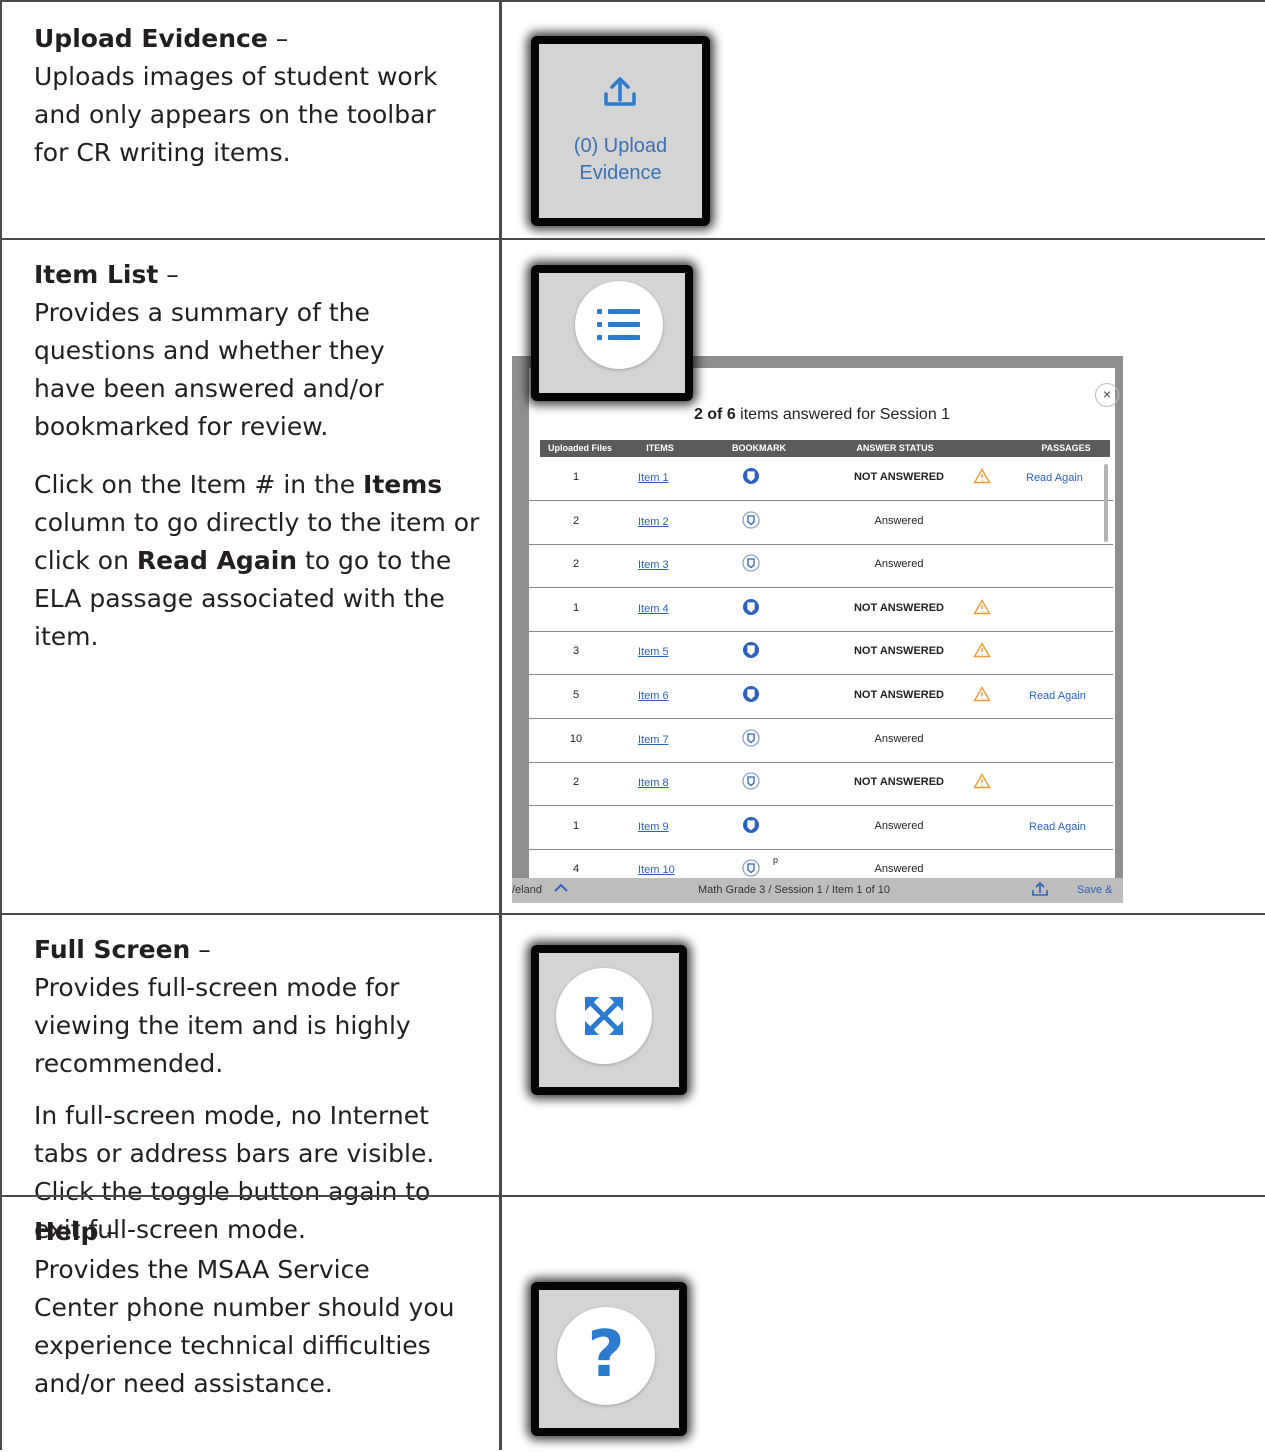 The height and width of the screenshot is (1452, 1265). Describe the element at coordinates (759, 448) in the screenshot. I see `header-bookmark: BOOKMARK` at that location.